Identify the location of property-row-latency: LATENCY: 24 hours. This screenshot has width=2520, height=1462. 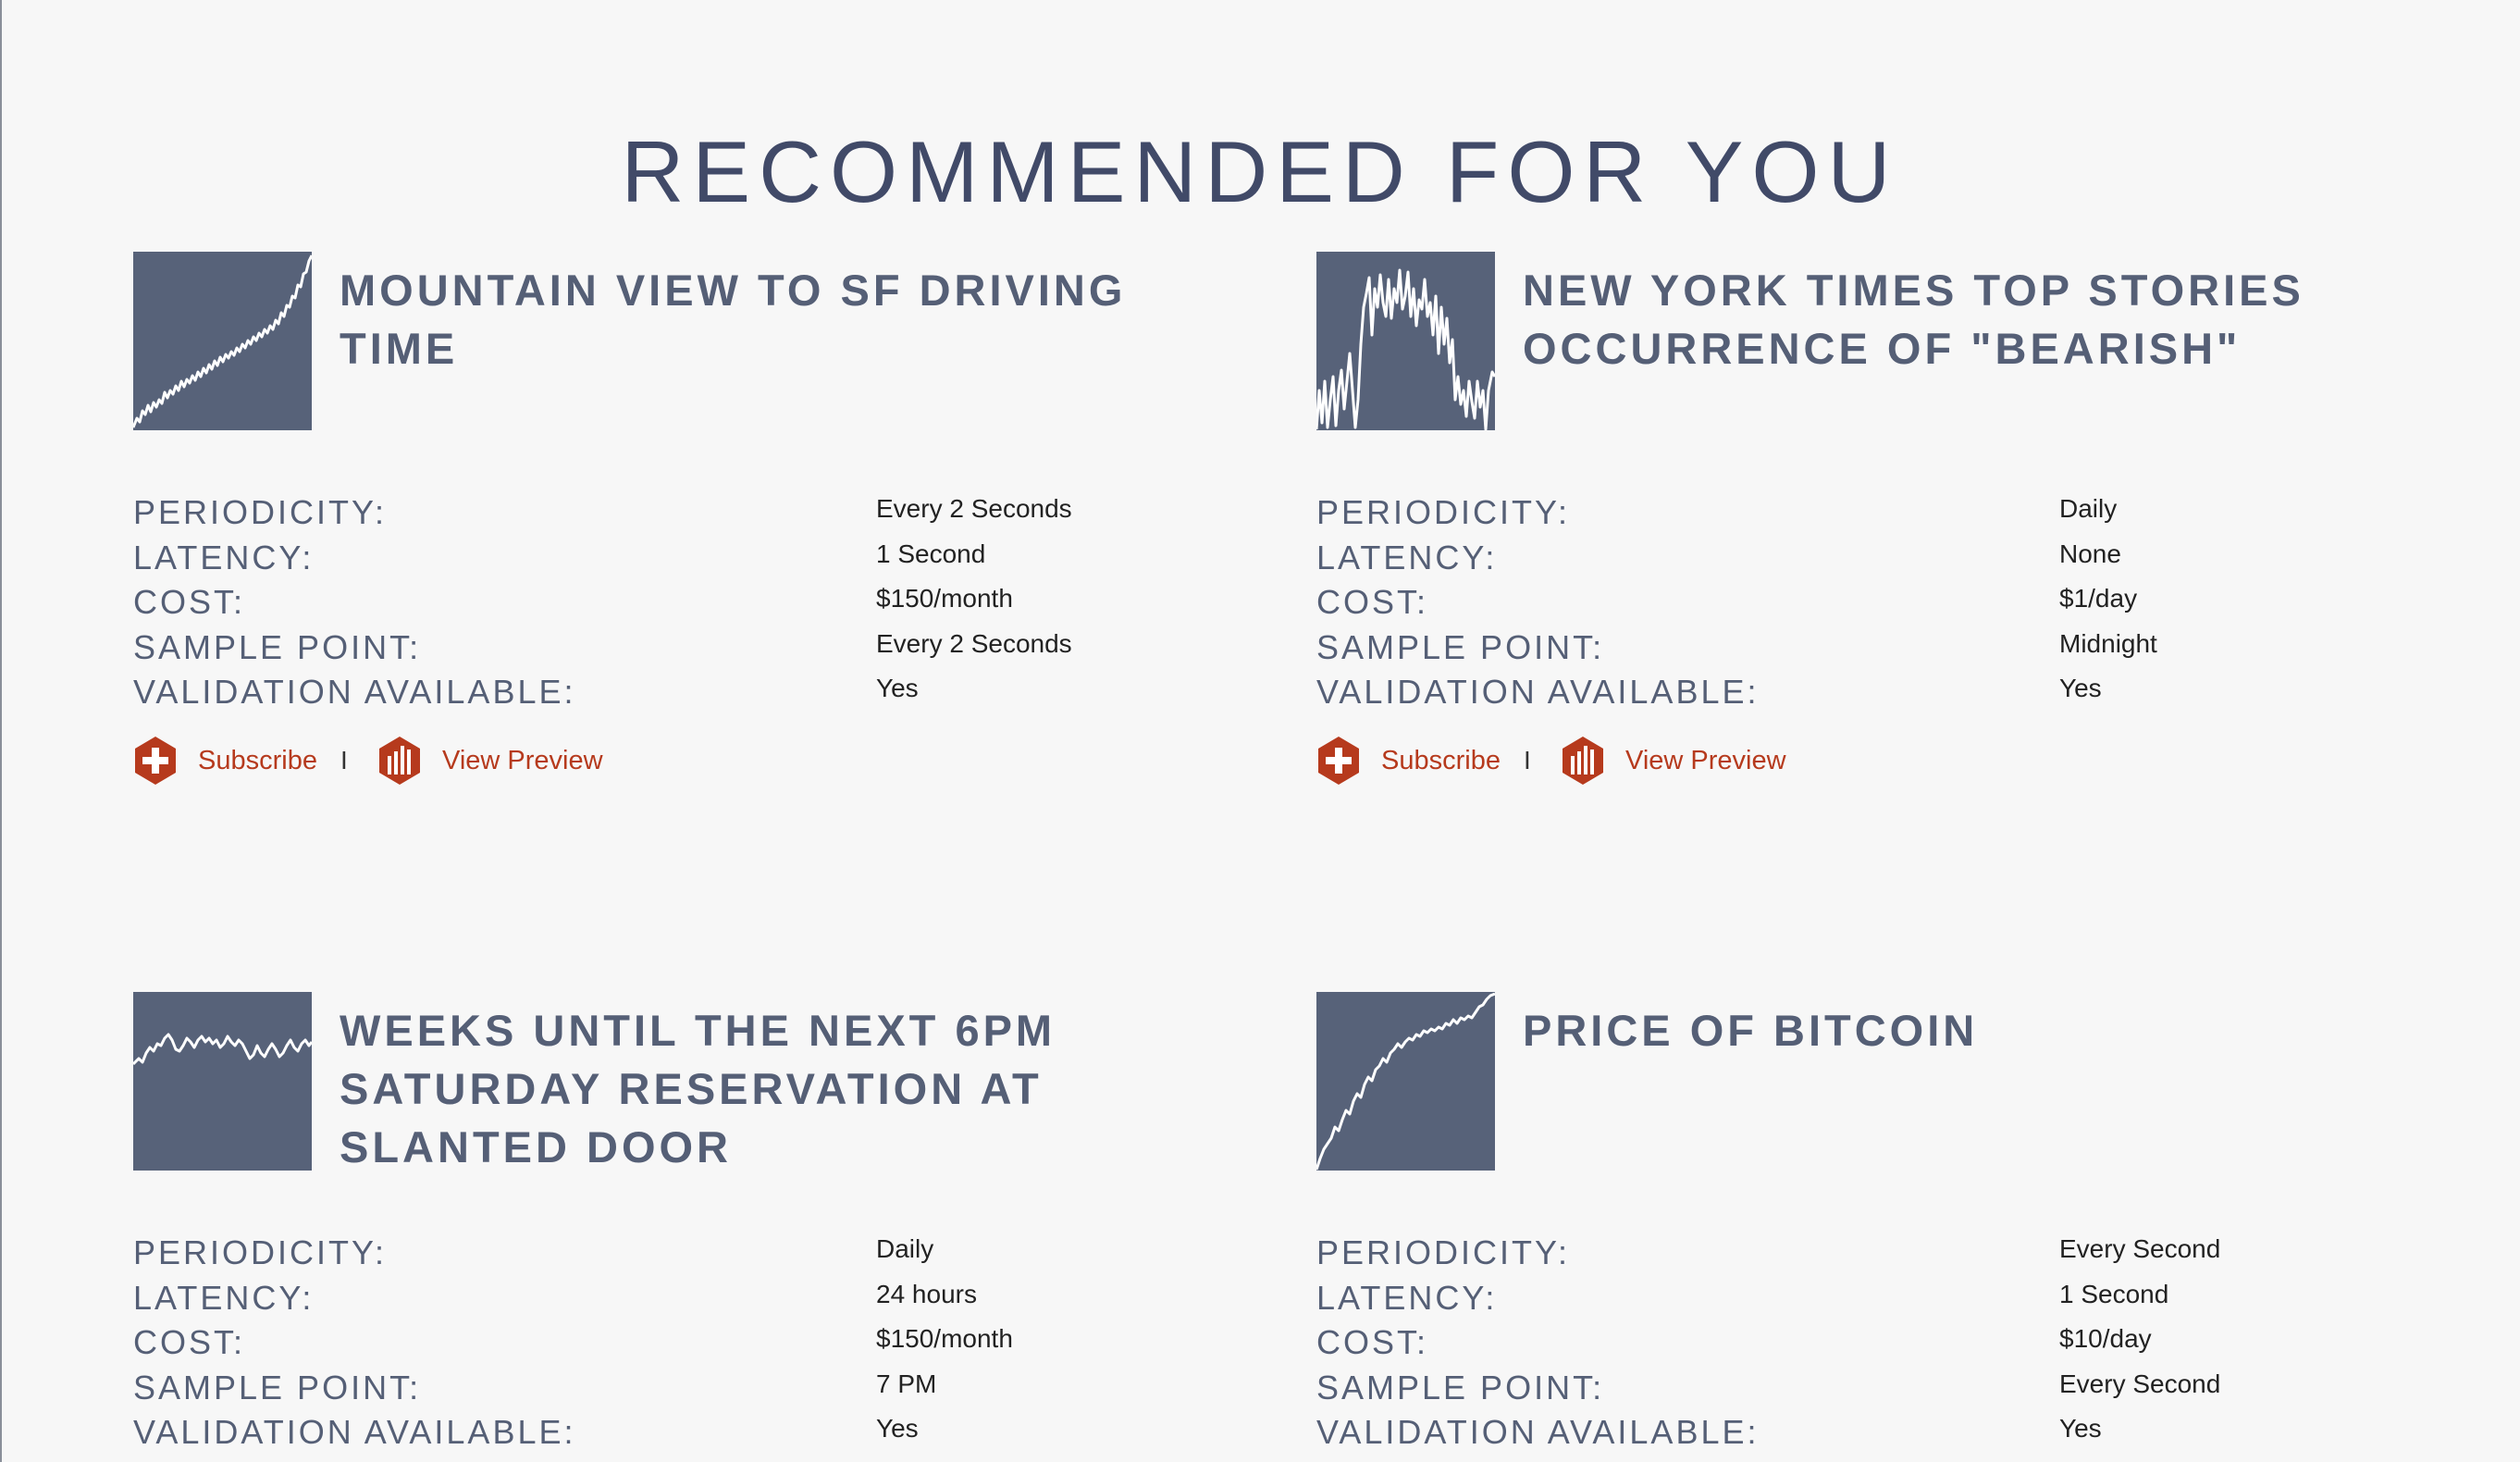
(688, 1299).